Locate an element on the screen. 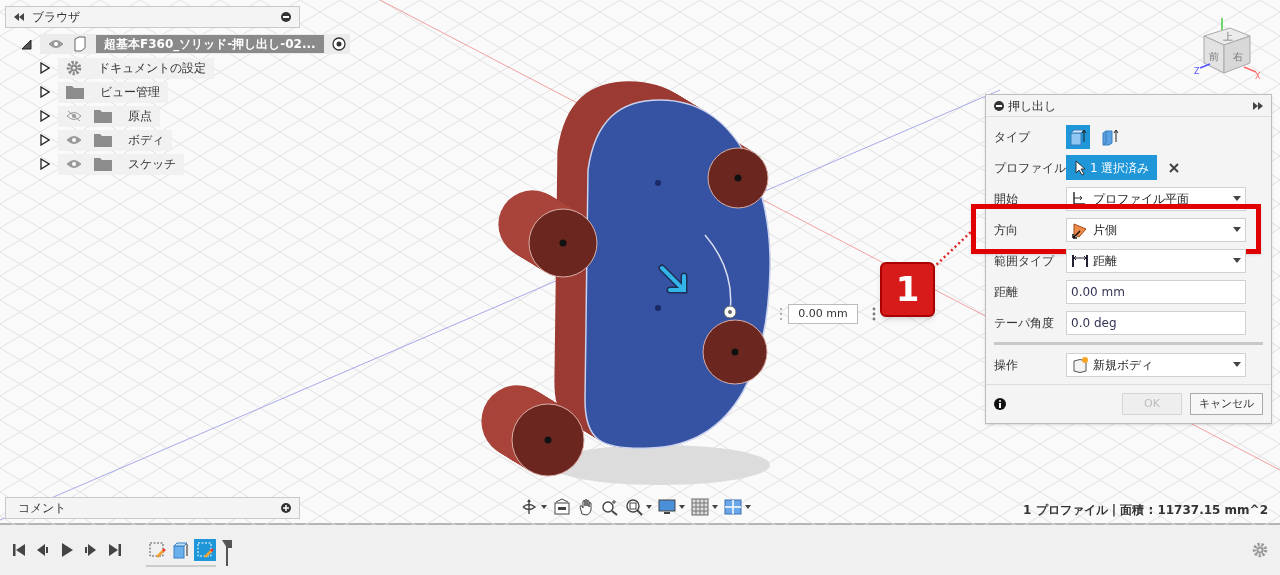 This screenshot has width=1280, height=575. add-comment-icon is located at coordinates (286, 508).